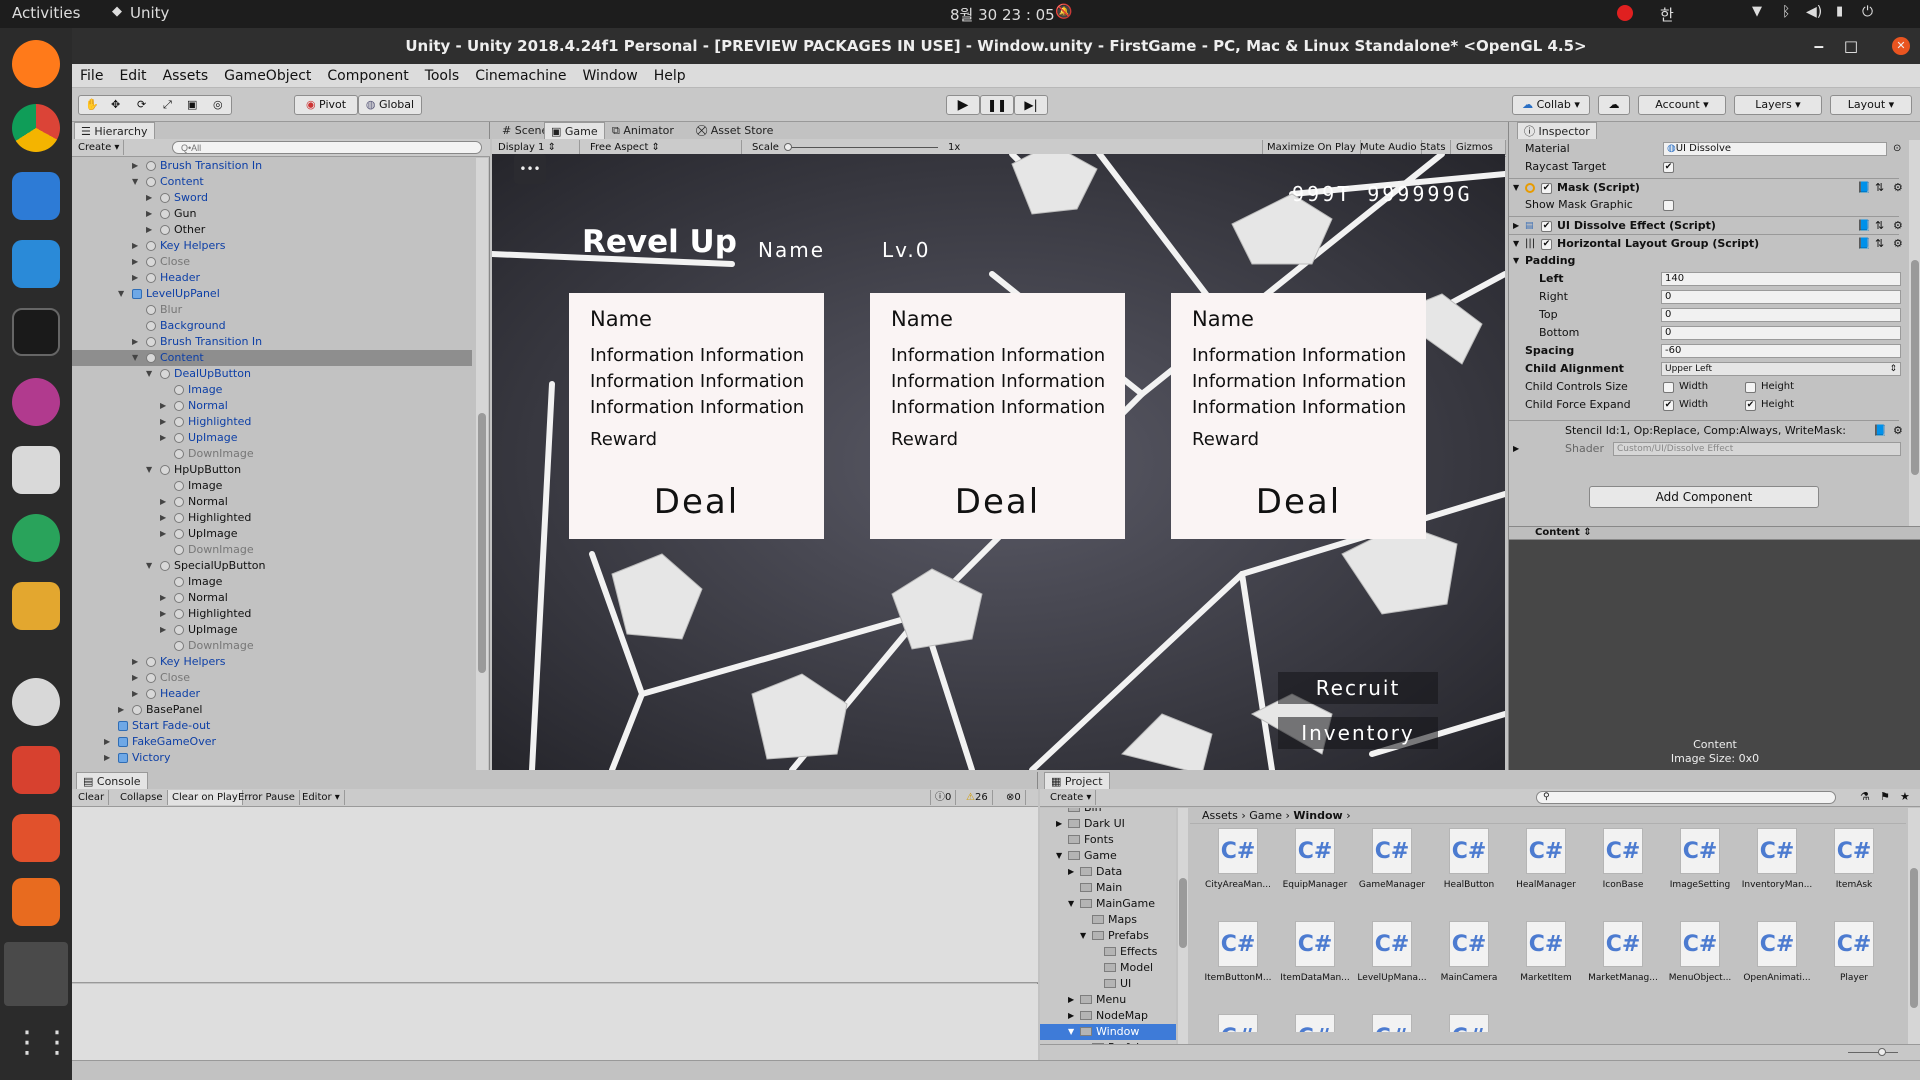 The image size is (1920, 1080). I want to click on dissolve-enabled-checkbox: ✔, so click(1546, 226).